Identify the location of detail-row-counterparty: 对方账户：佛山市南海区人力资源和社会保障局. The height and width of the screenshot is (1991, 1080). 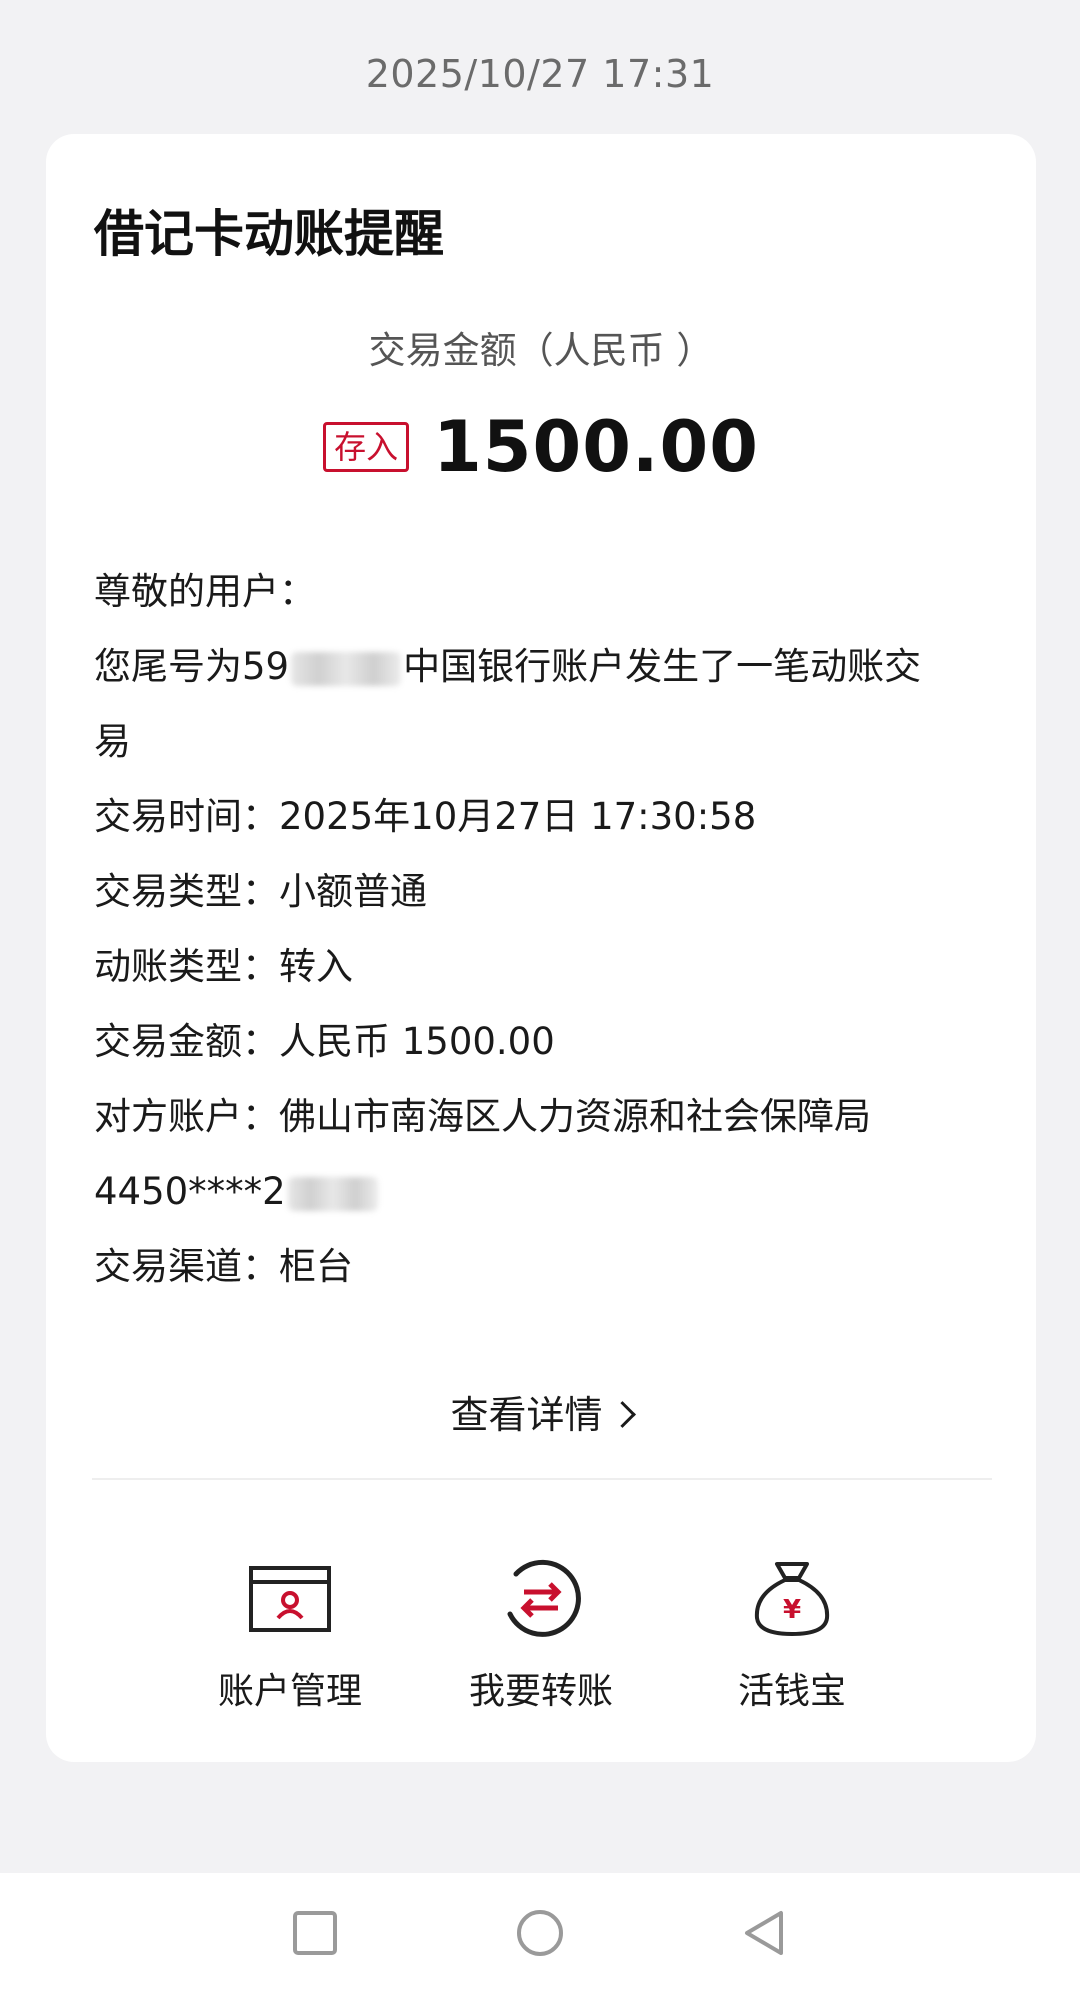
(544, 1116).